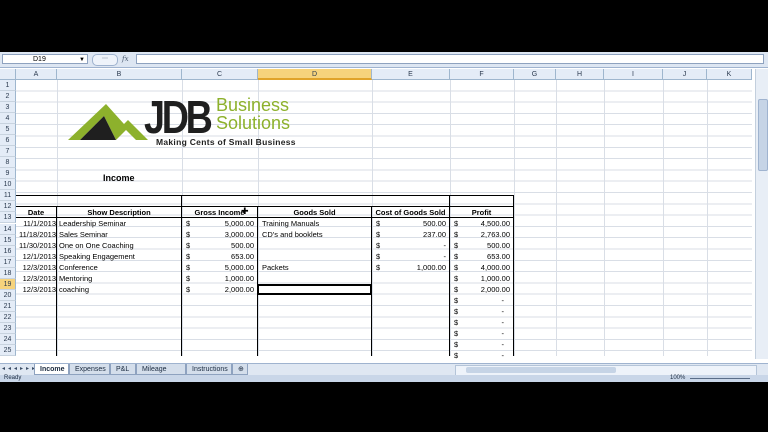 This screenshot has width=768, height=432. I want to click on row-header-17: 17, so click(8, 262).